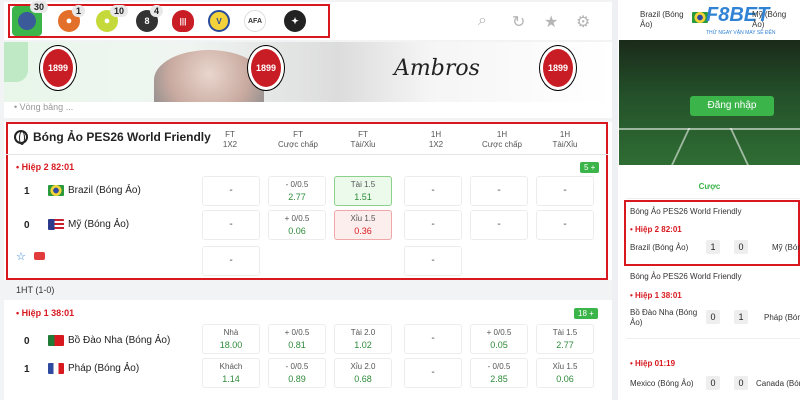 This screenshot has width=800, height=400. Describe the element at coordinates (518, 22) in the screenshot. I see `refresh-icon: ↻` at that location.